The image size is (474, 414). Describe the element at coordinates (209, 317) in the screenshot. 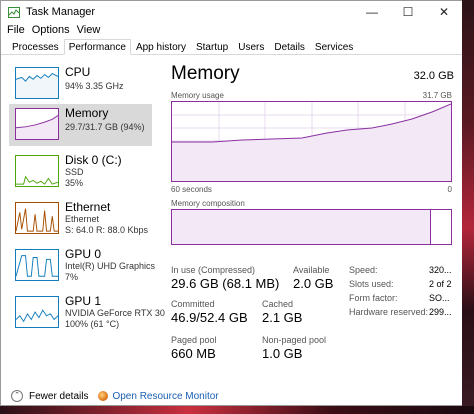

I see `committed-value: 46.9/52.4 GB` at that location.